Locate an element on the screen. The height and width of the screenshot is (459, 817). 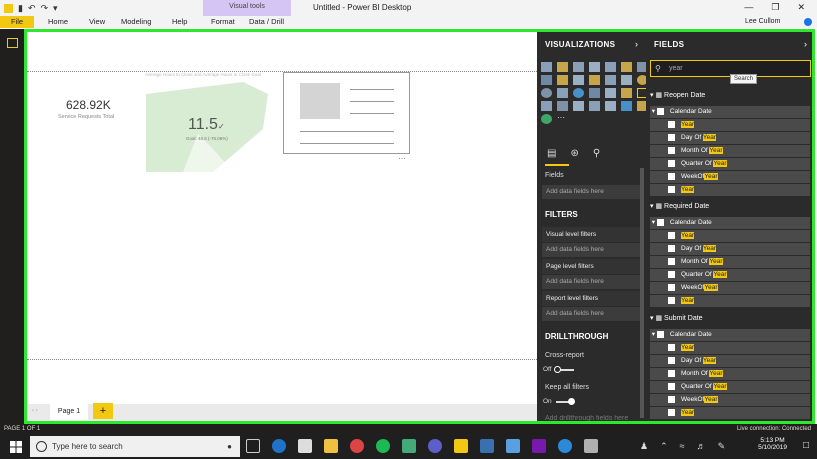
restore-button: ❐ is located at coordinates (775, 7).